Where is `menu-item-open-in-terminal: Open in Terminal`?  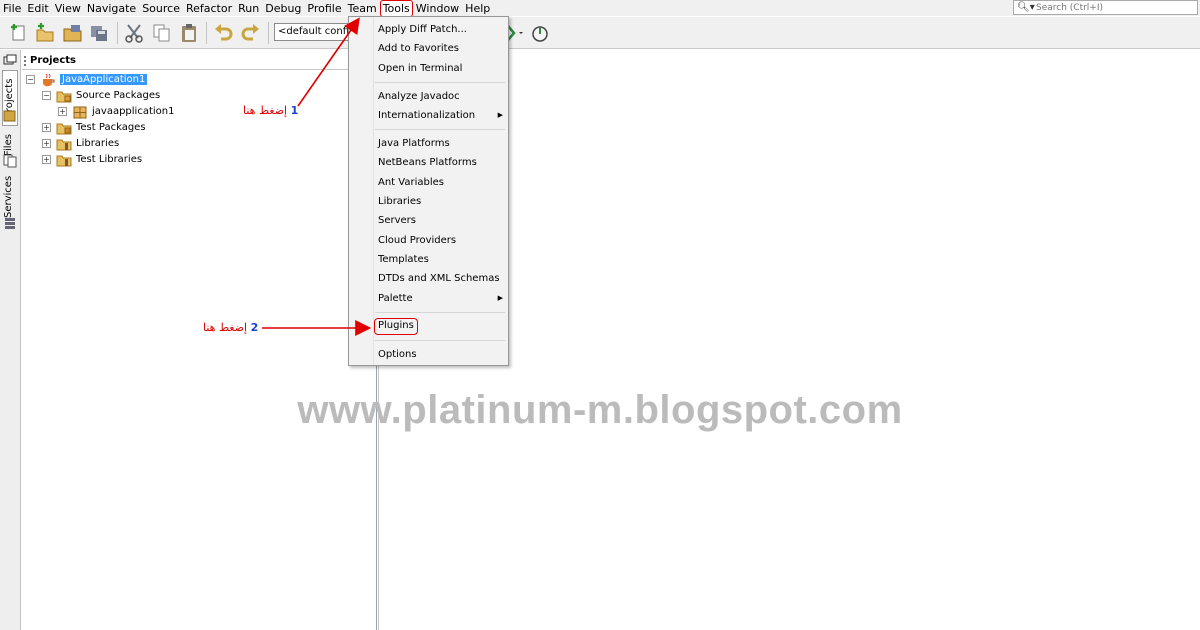
menu-item-open-in-terminal: Open in Terminal is located at coordinates (420, 68).